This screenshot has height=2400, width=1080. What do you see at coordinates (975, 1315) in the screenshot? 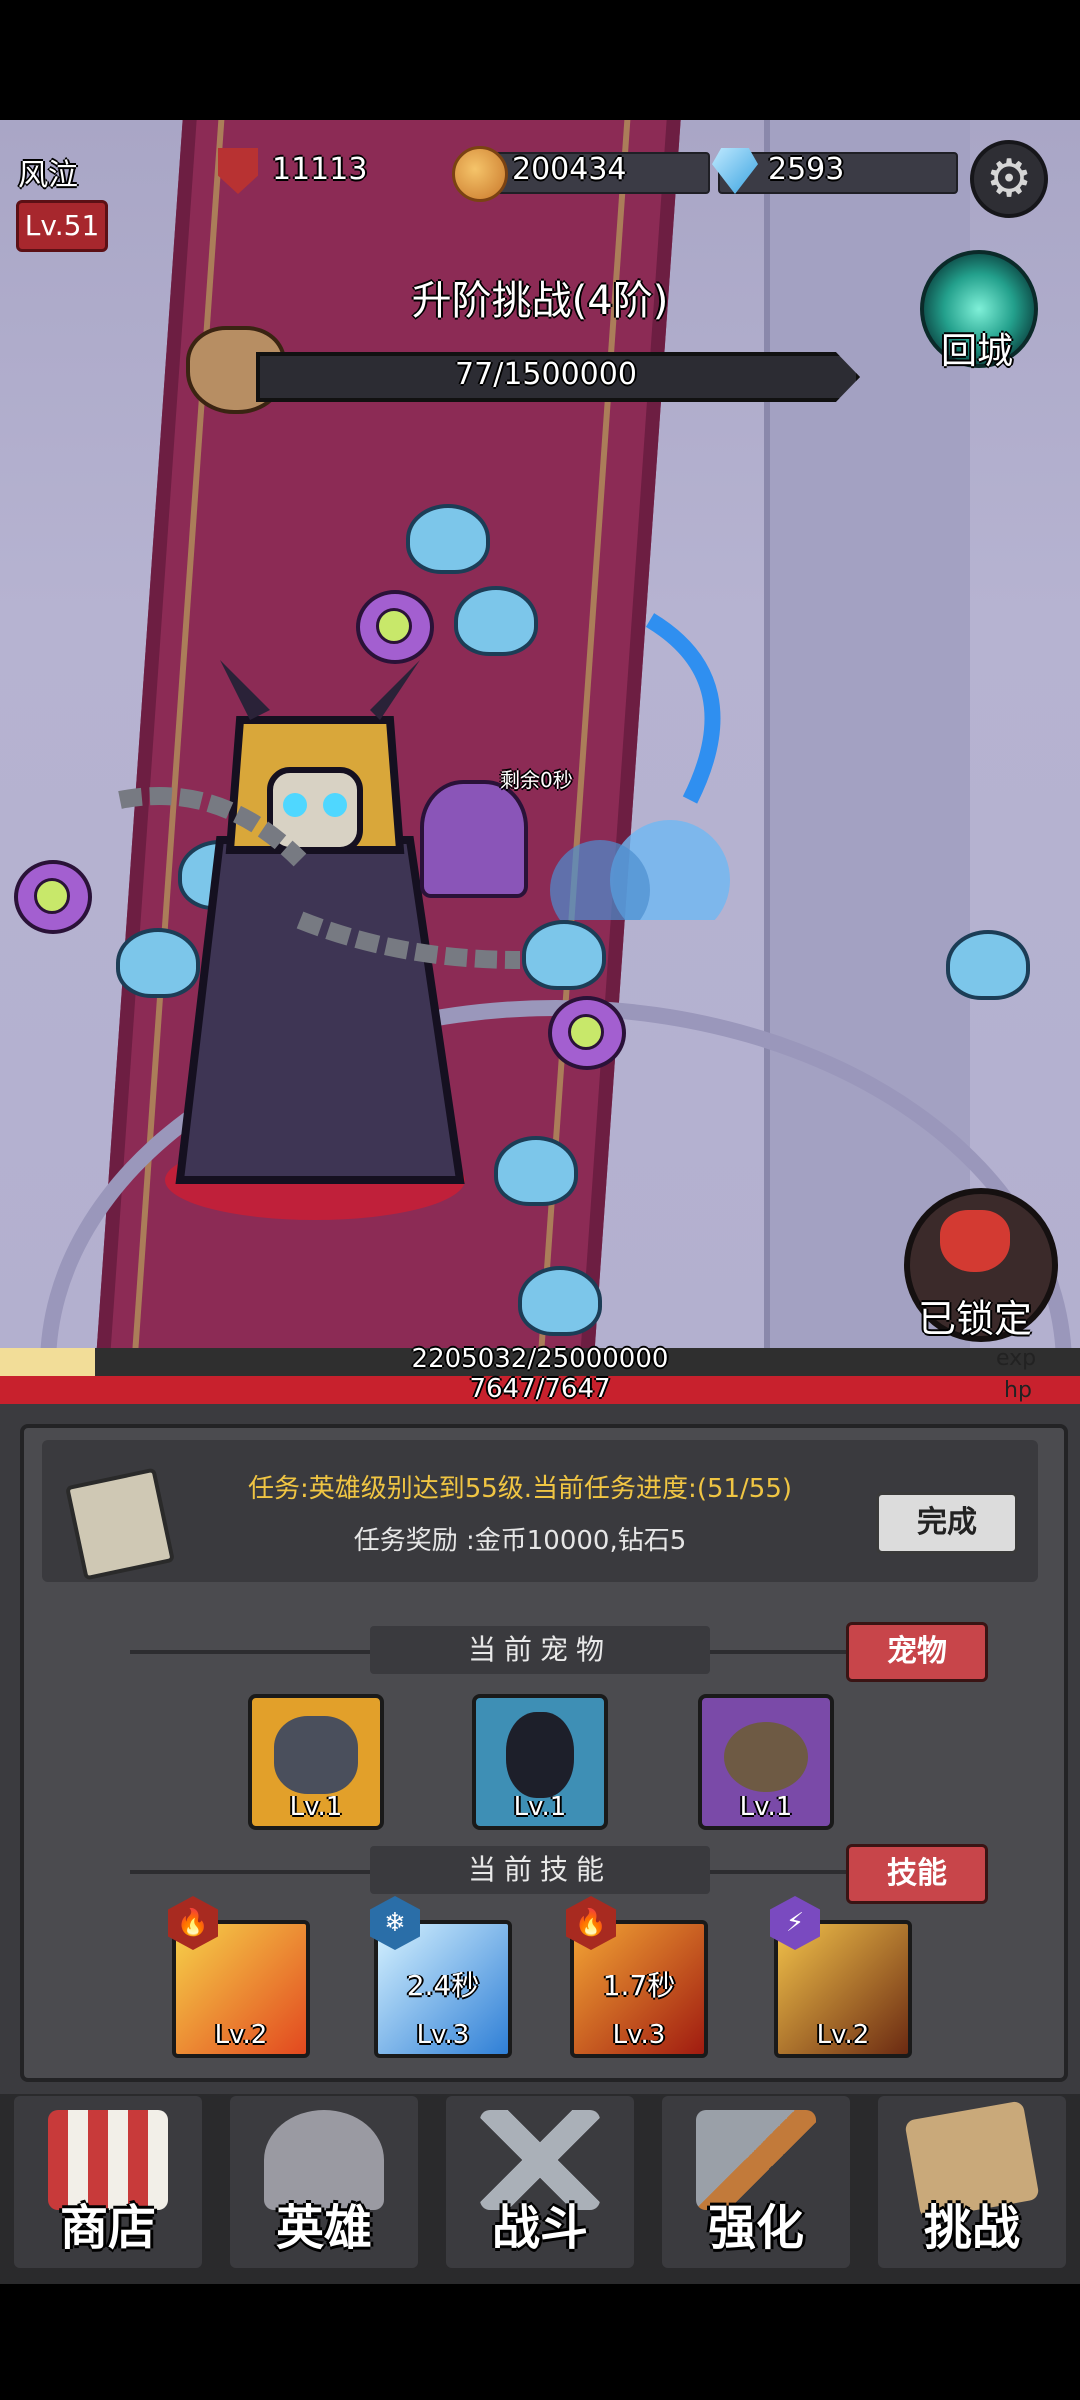
I see `lock-target-label: 已锁定` at bounding box center [975, 1315].